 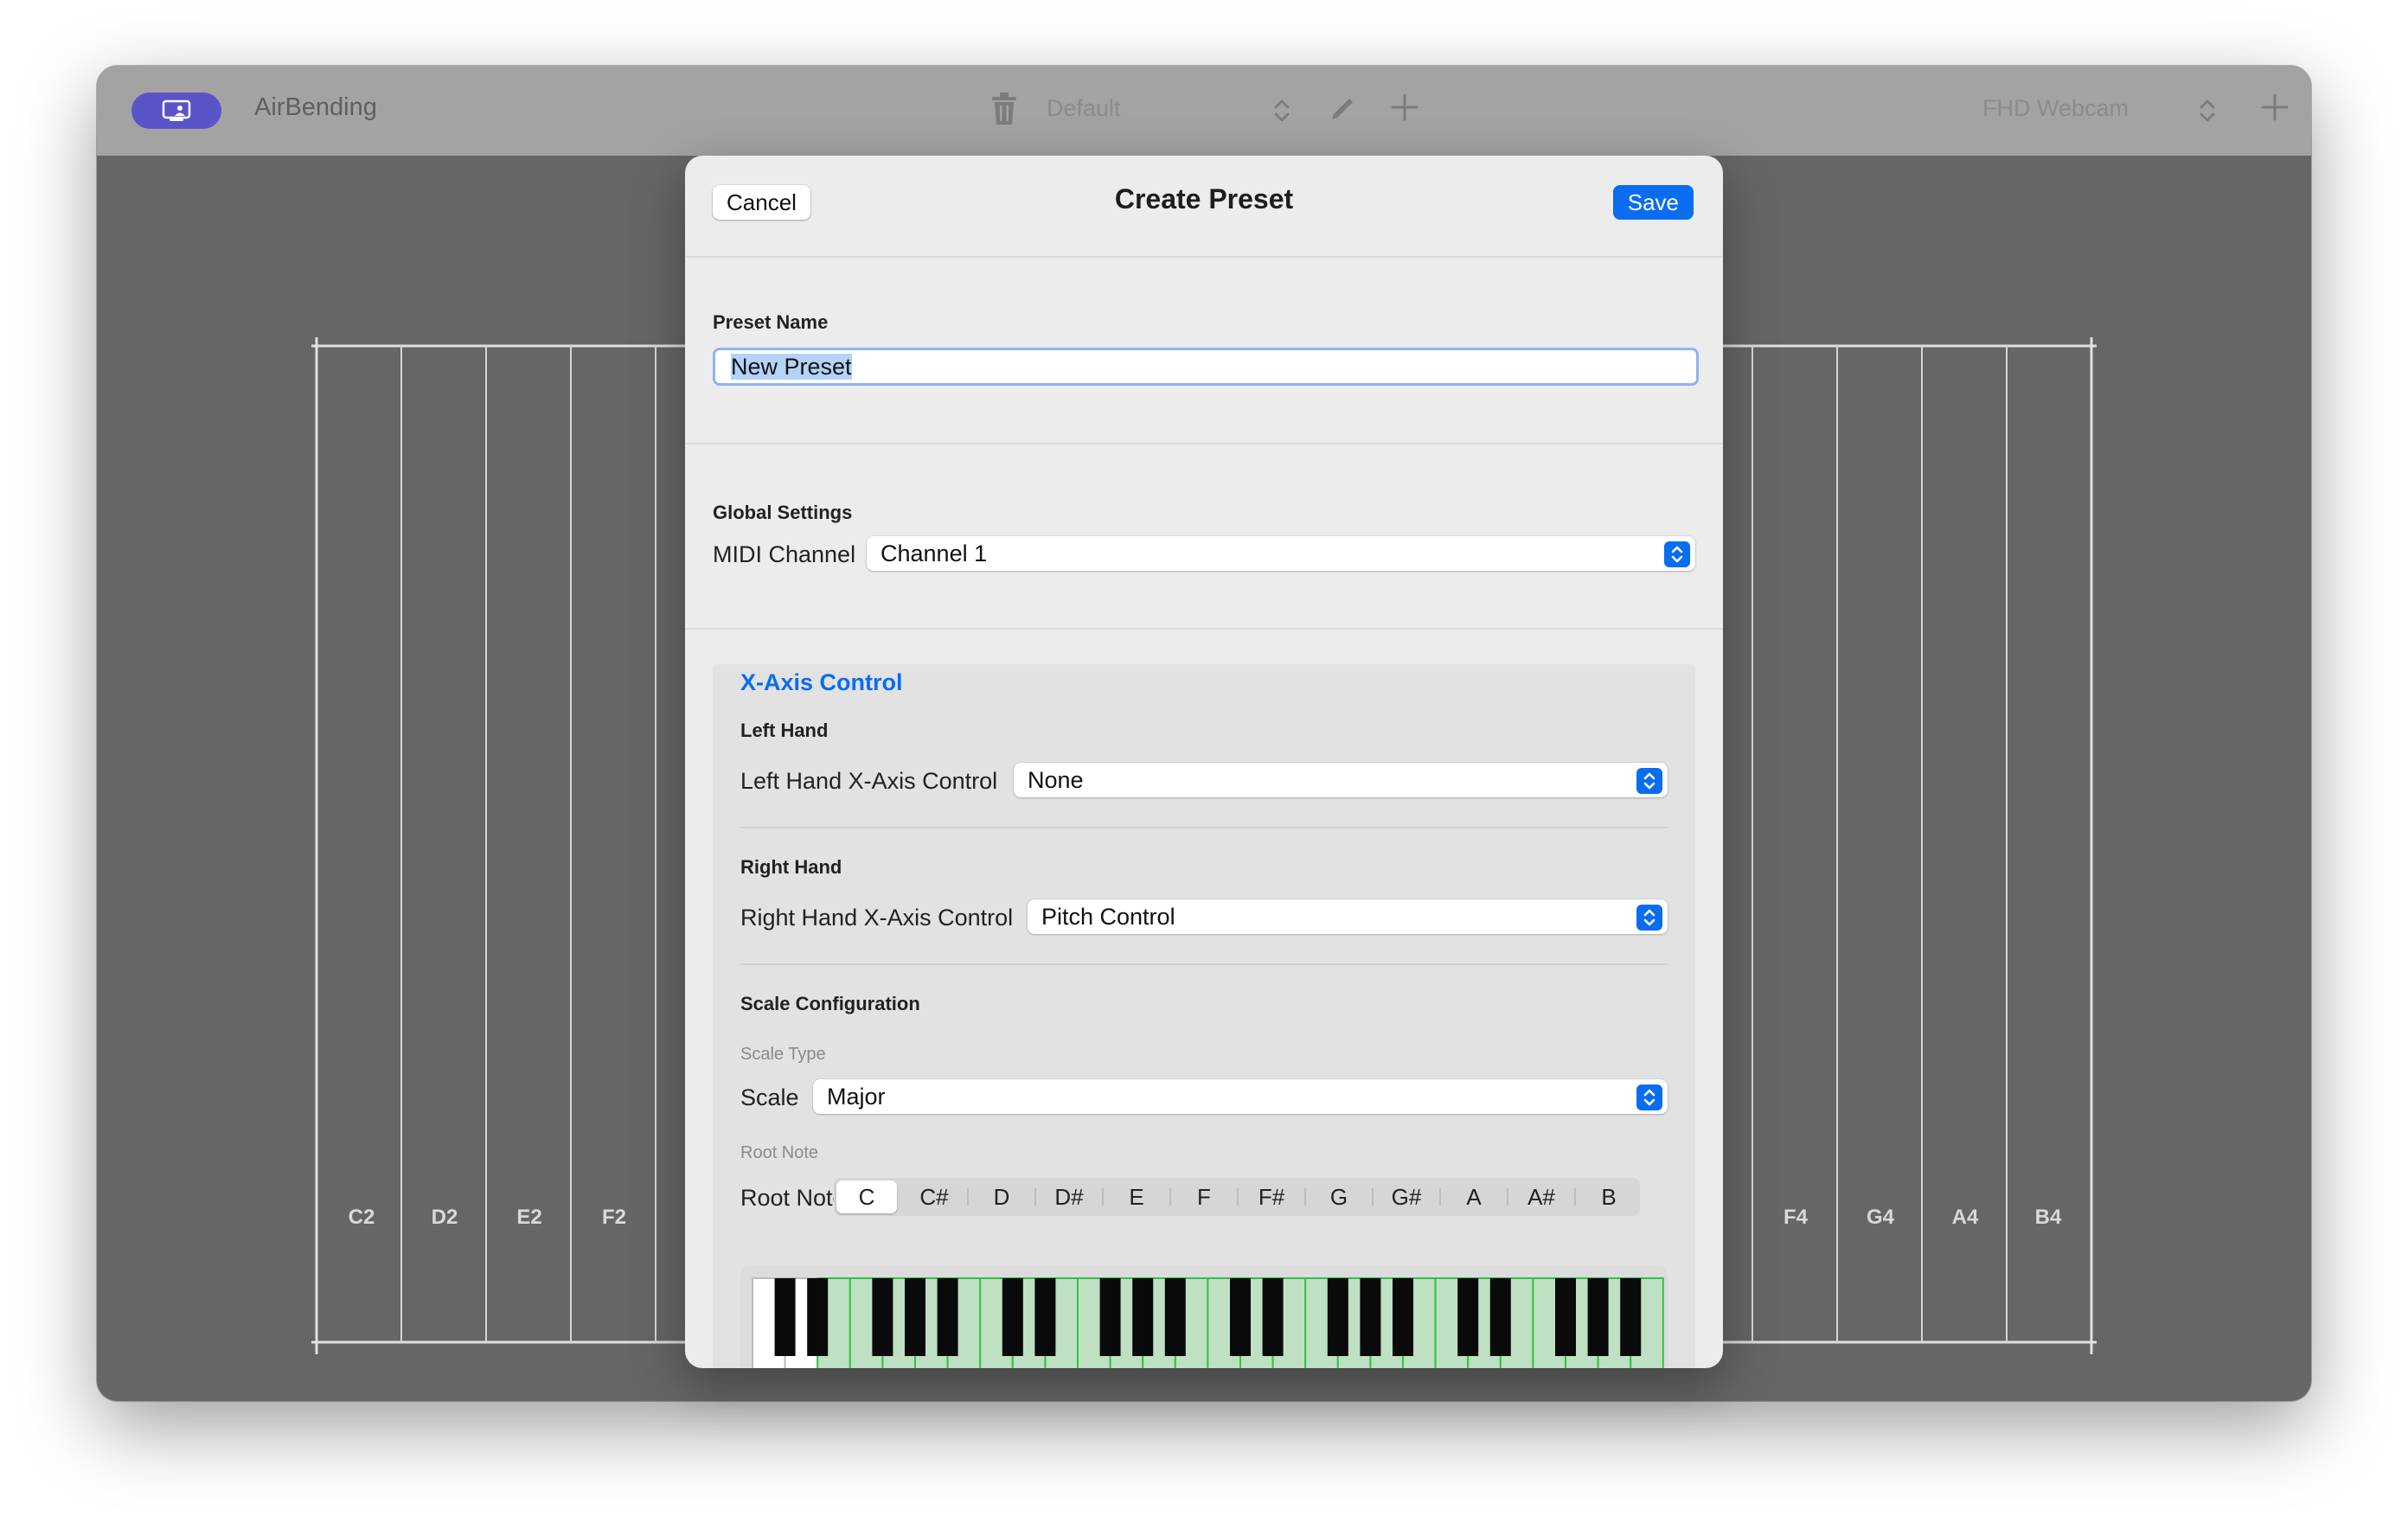 I want to click on right-hand-control-label: Right Hand X-Axis Control, so click(x=877, y=918).